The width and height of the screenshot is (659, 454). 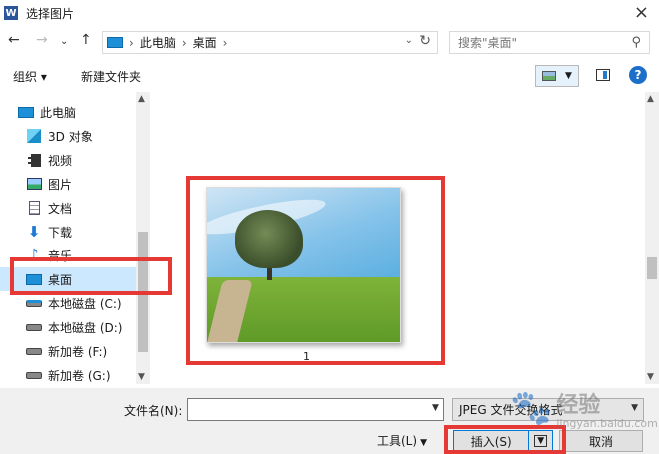 What do you see at coordinates (85, 327) in the screenshot?
I see `sidebar-item-label: 本地磁盘 (D:)` at bounding box center [85, 327].